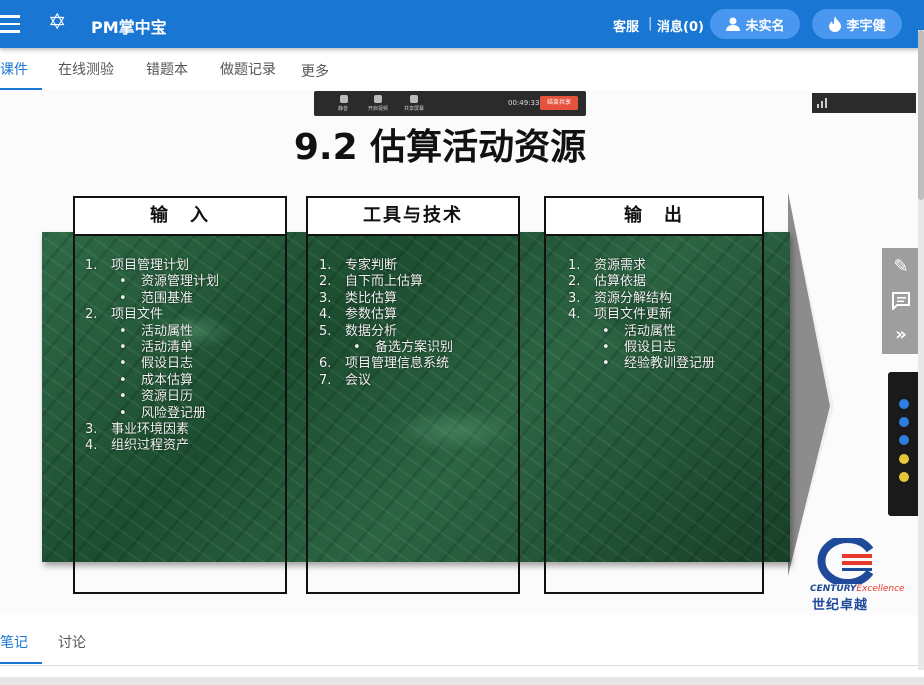  What do you see at coordinates (620, 265) in the screenshot?
I see `slide-list-text: 资源需求` at bounding box center [620, 265].